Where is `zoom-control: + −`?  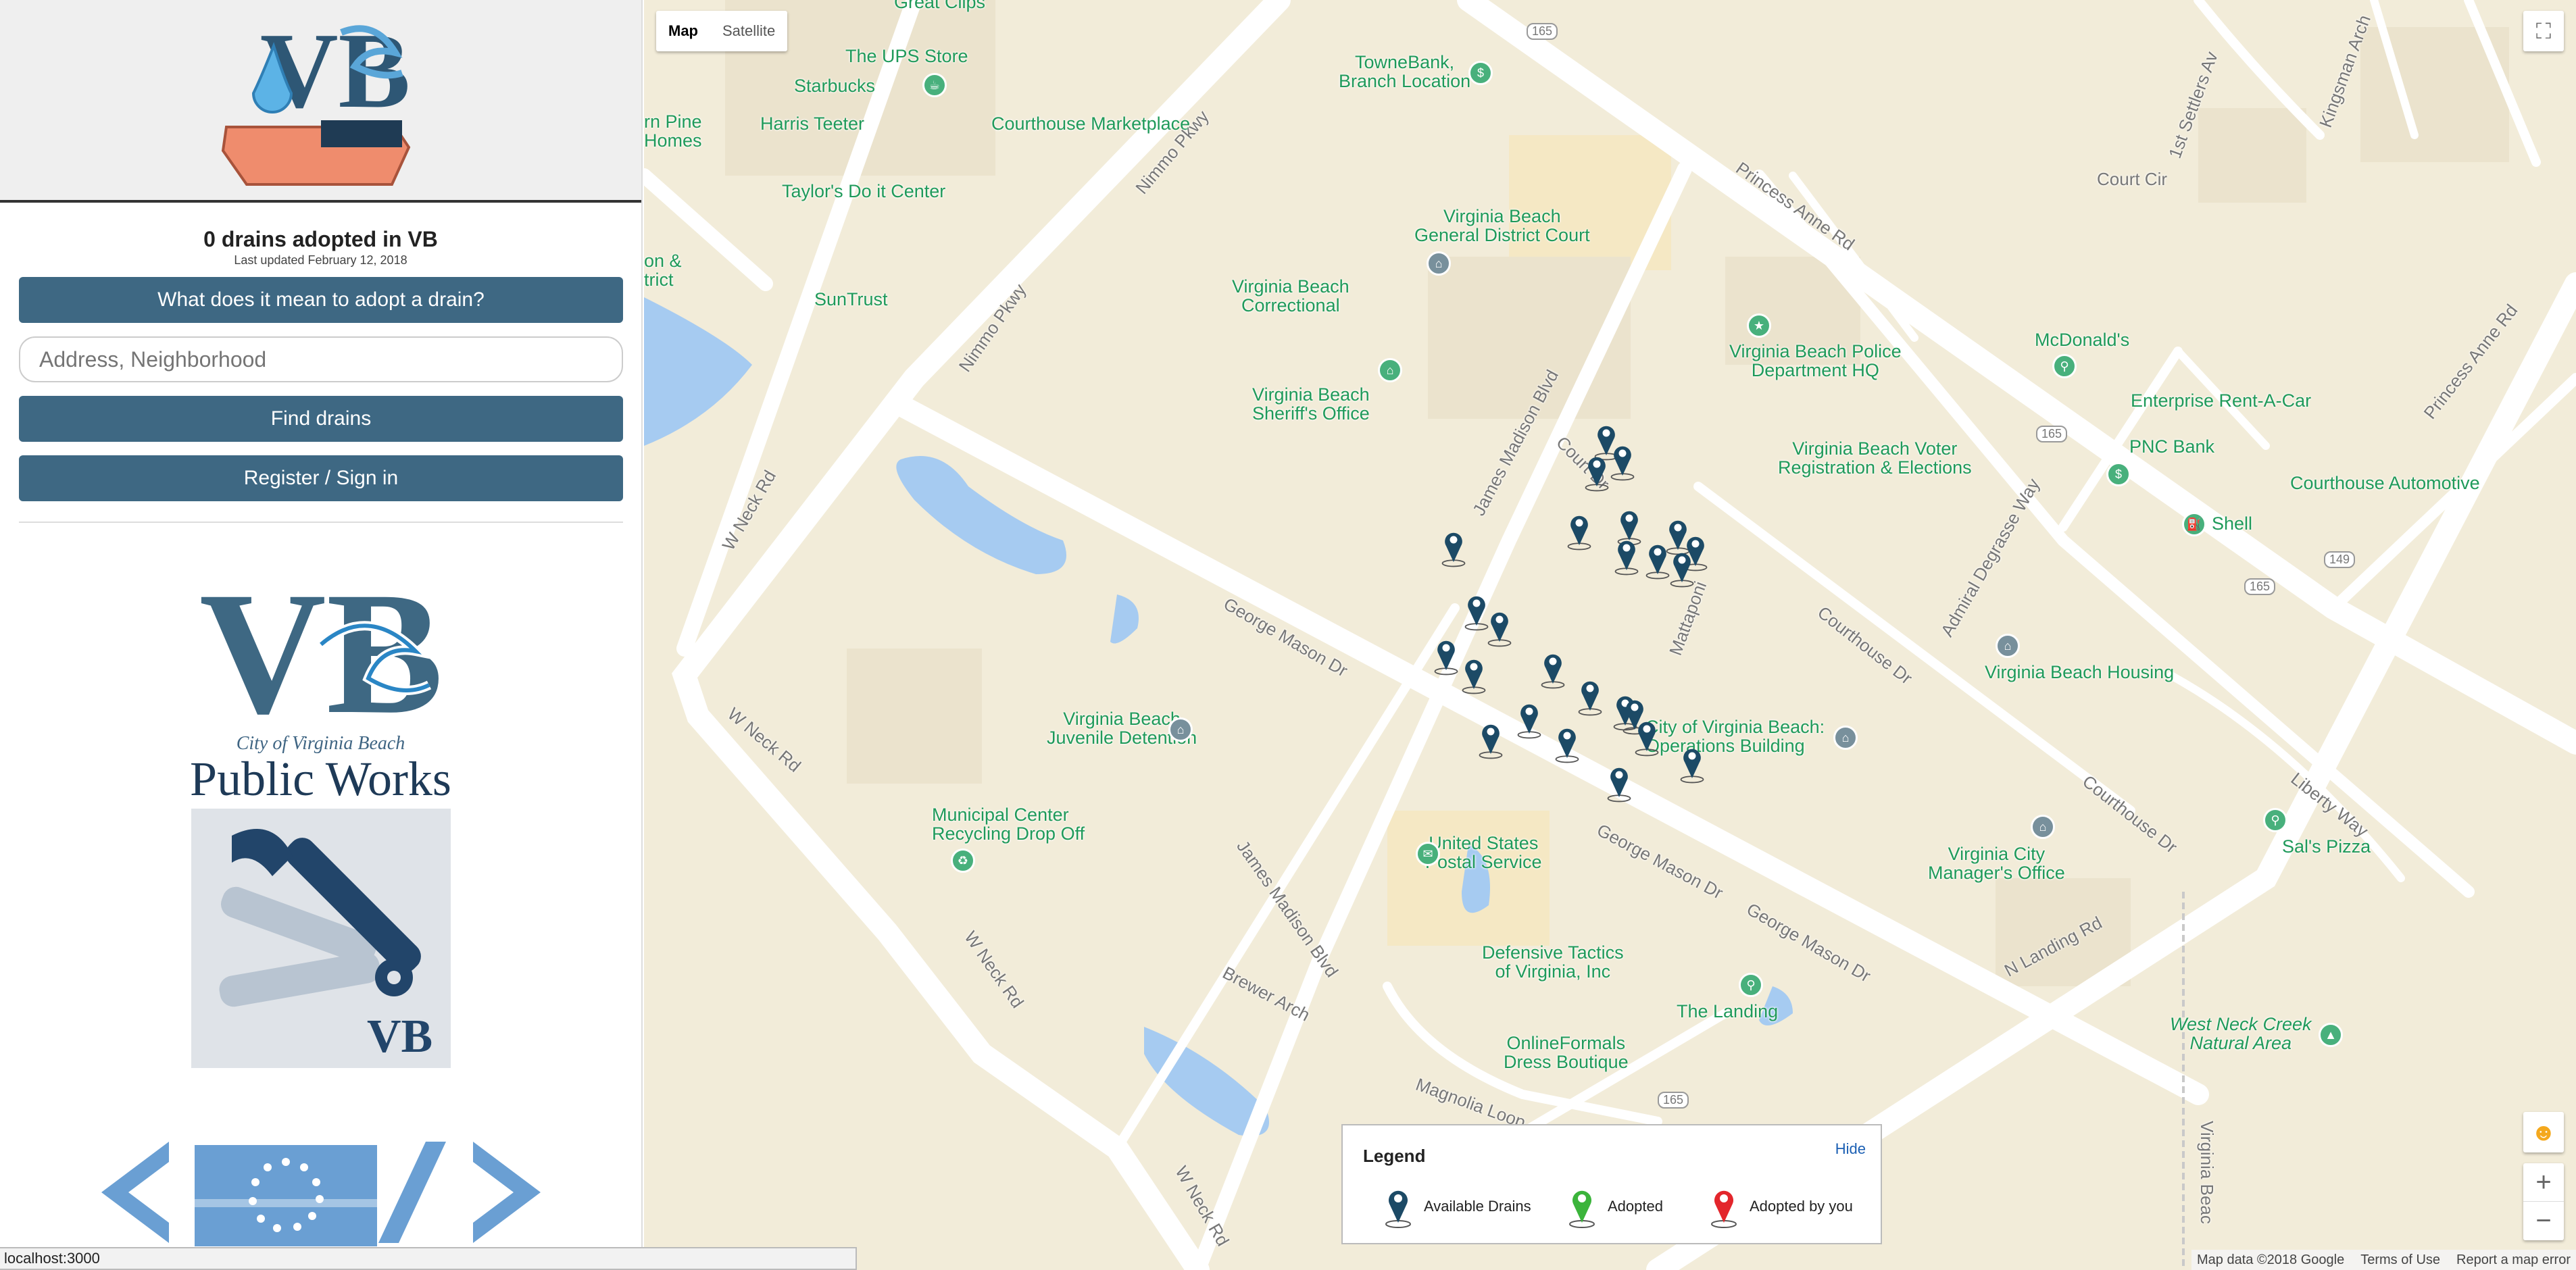 zoom-control: + − is located at coordinates (2544, 1201).